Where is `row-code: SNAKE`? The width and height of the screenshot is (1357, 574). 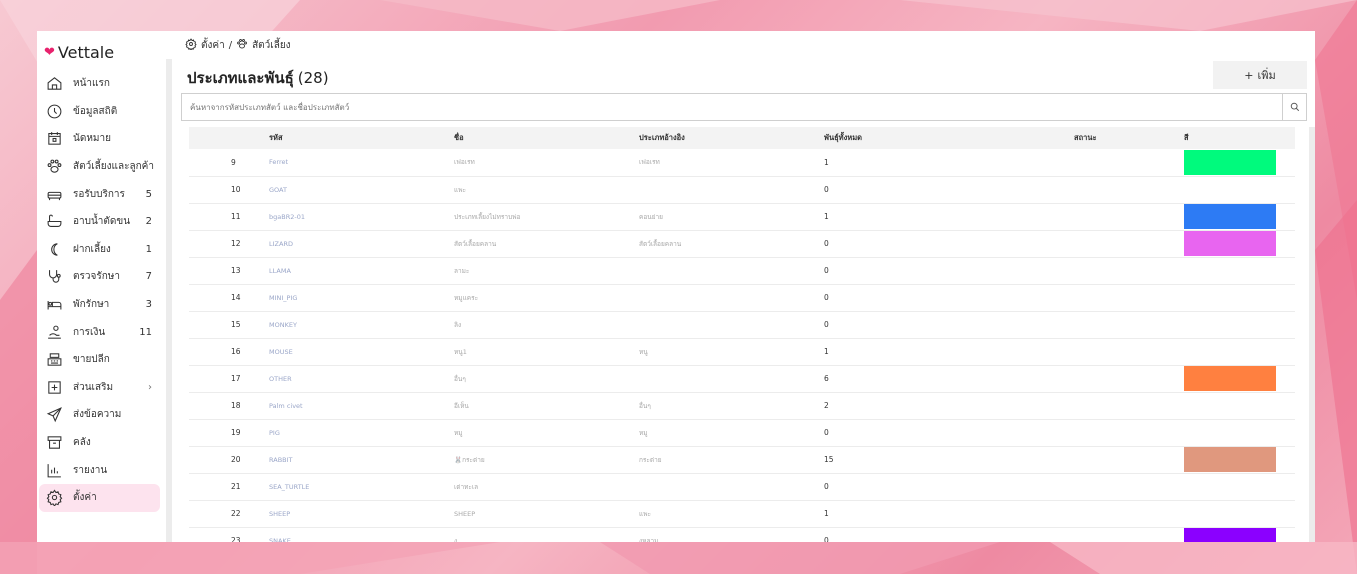 row-code: SNAKE is located at coordinates (361, 534).